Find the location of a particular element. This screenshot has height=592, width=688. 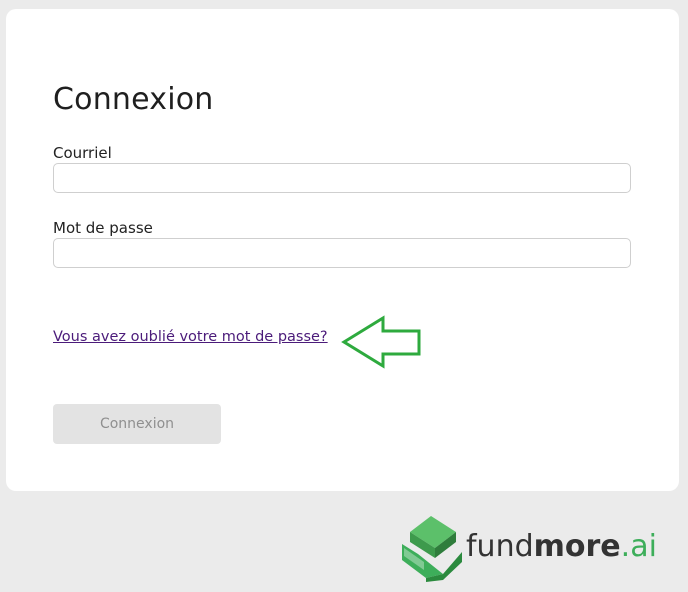

fundmore-logo: fundmore.ai is located at coordinates (541, 547).